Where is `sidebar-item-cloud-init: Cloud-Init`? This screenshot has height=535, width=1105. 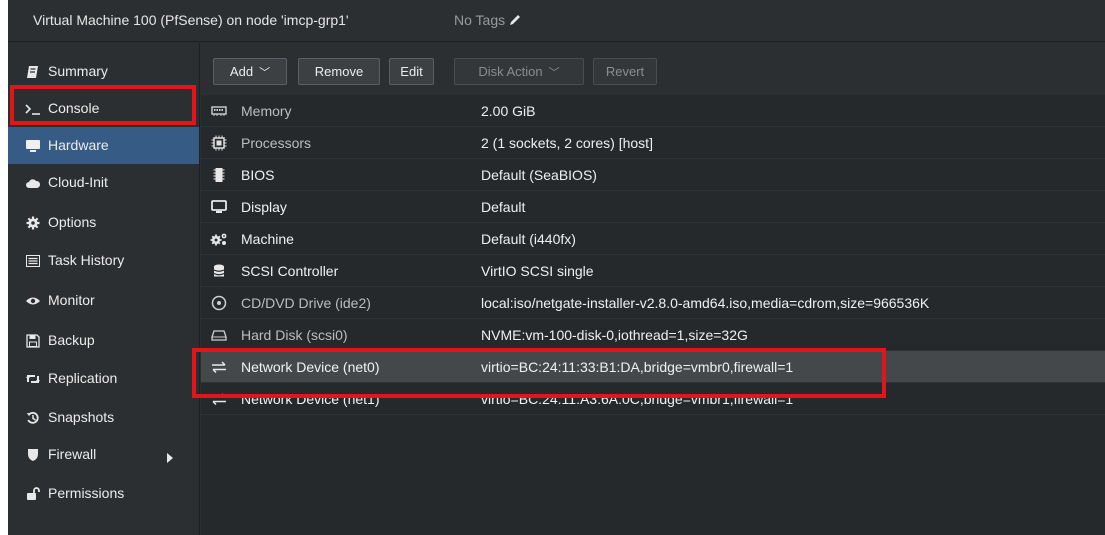
sidebar-item-cloud-init: Cloud-Init is located at coordinates (103, 182).